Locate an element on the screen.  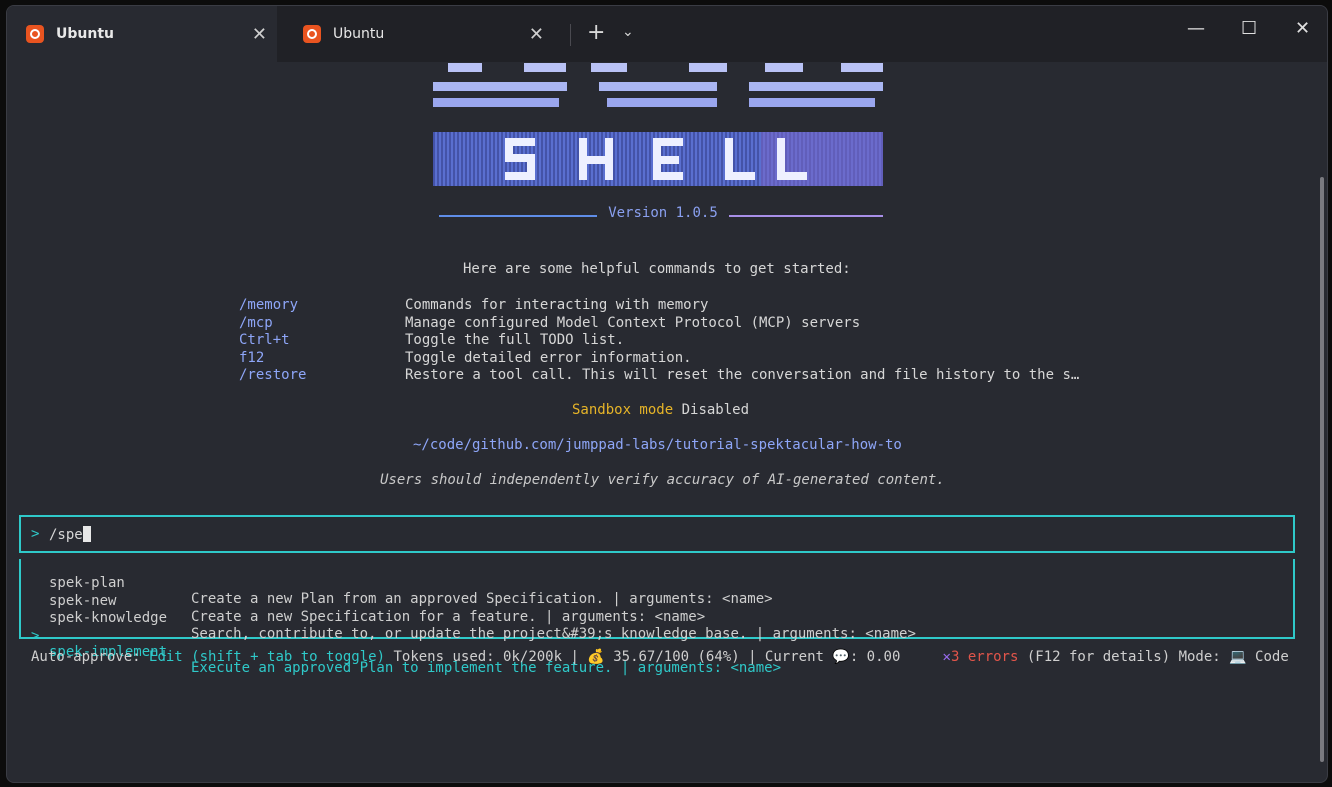
version-label: Version 1.0.5 is located at coordinates (663, 213).